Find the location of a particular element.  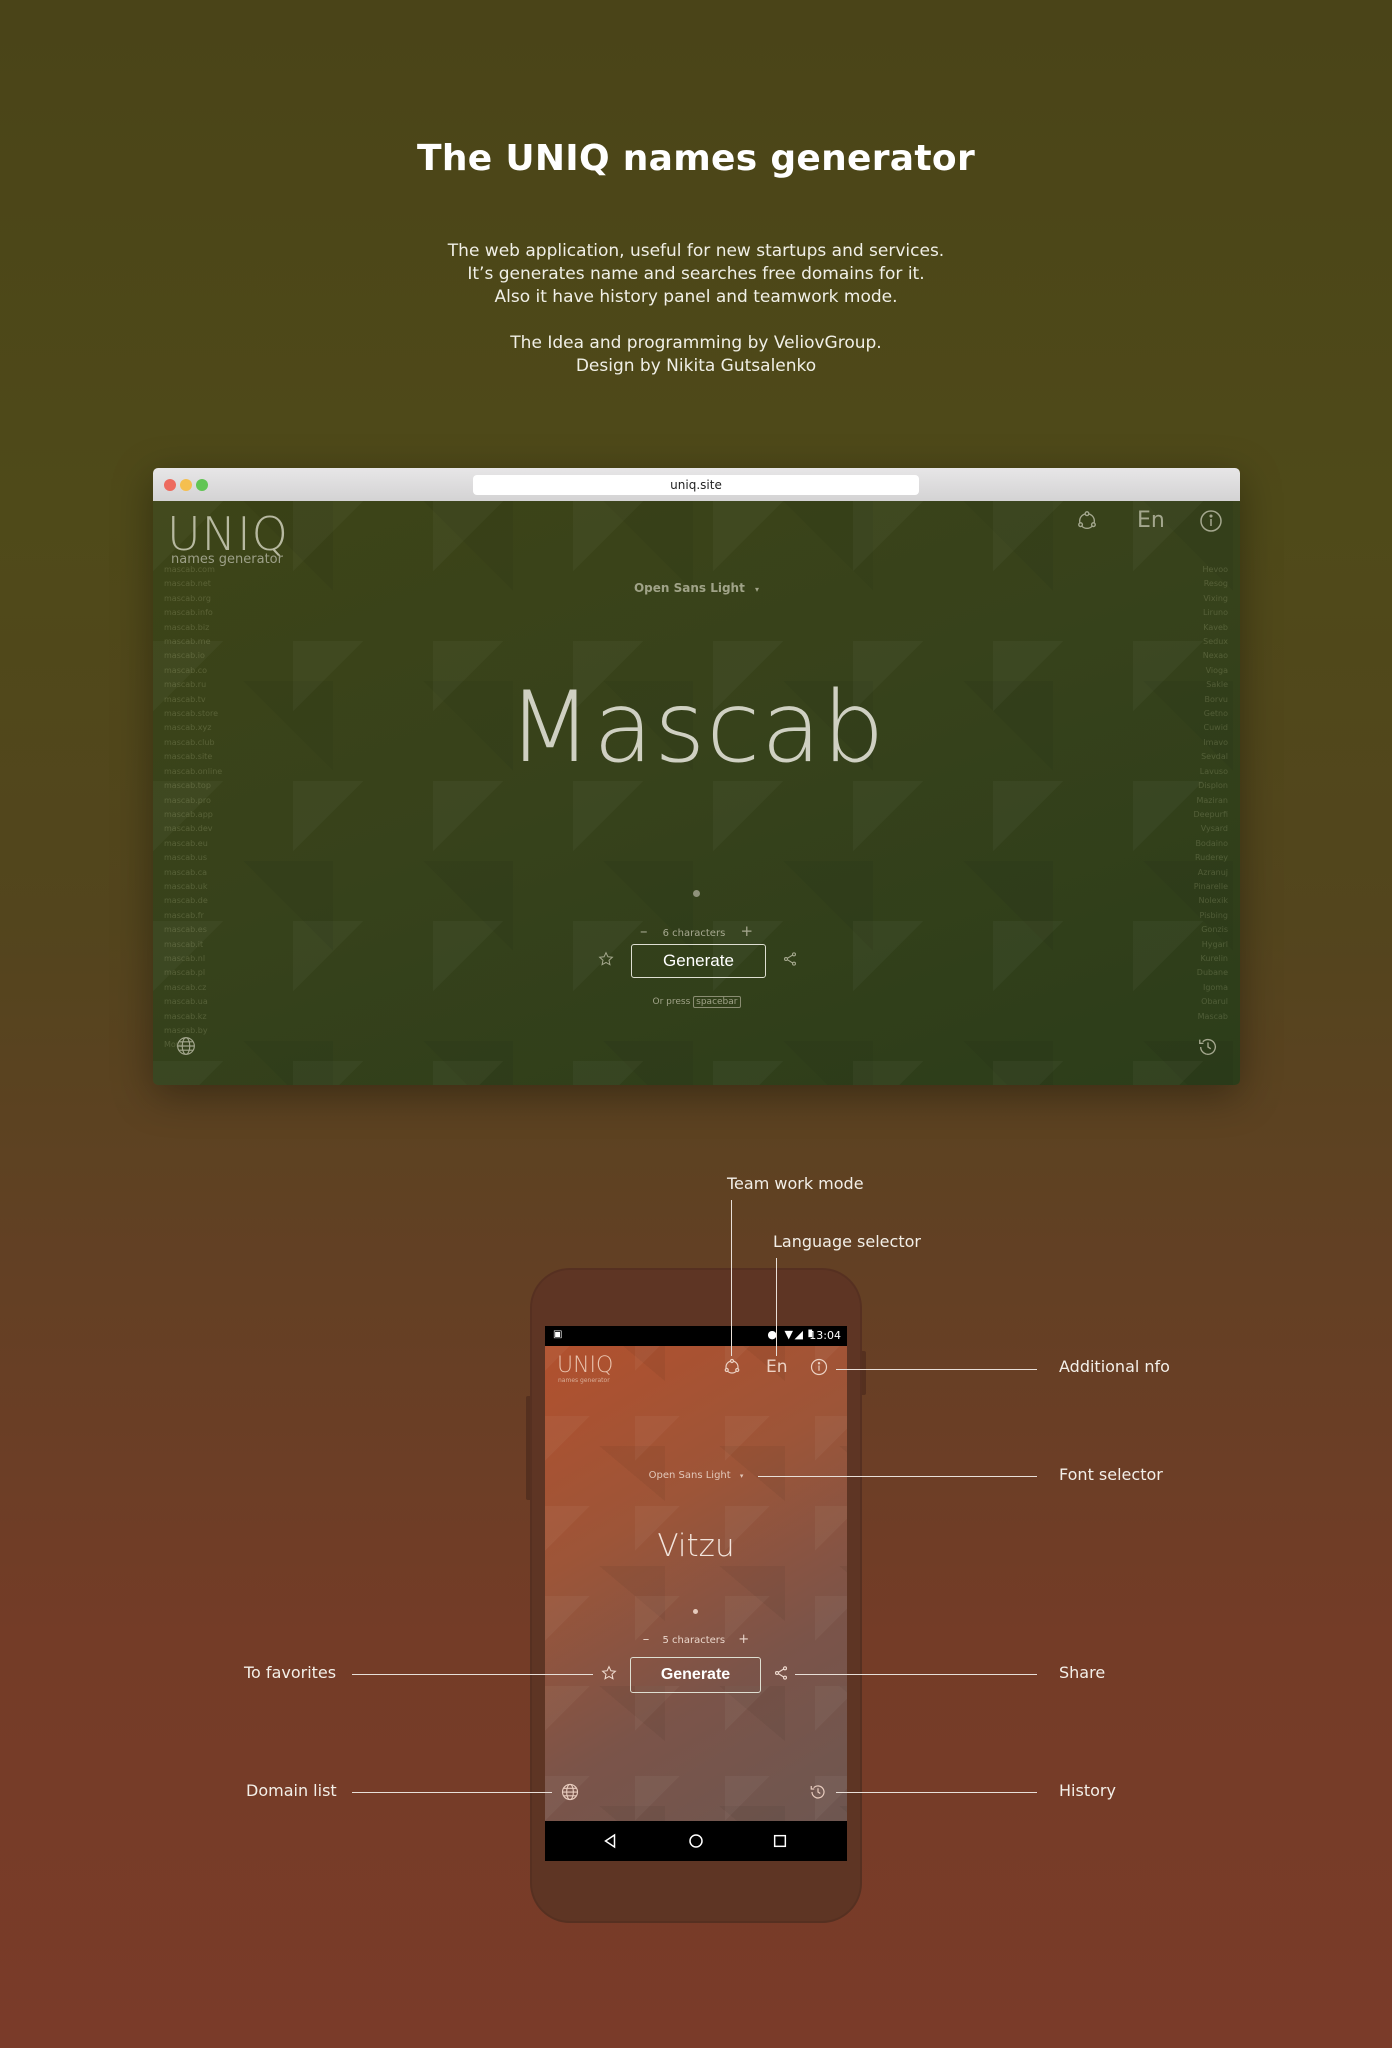

callout-favorites: To favorites is located at coordinates (290, 1672).